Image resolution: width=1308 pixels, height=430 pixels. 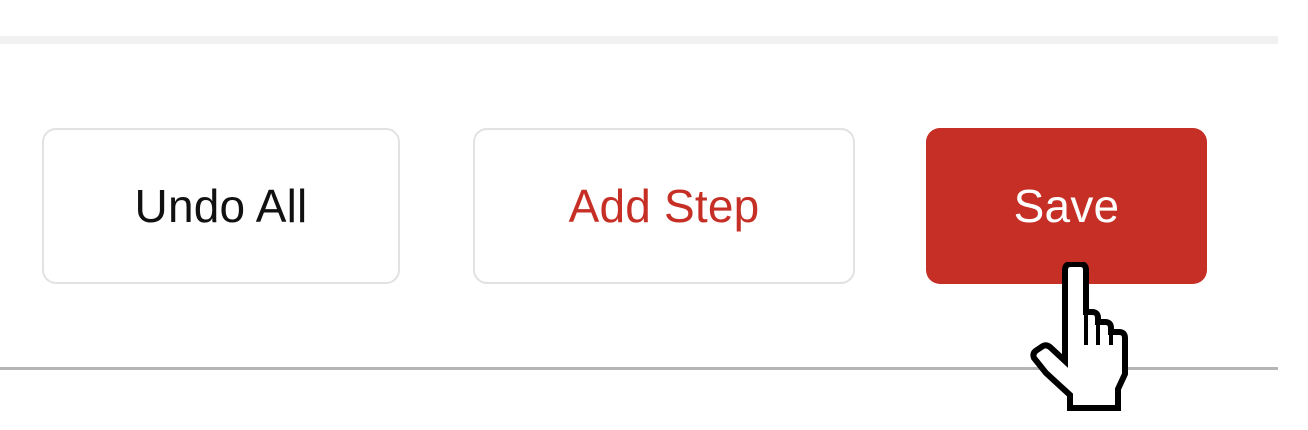 I want to click on undo-all-button: Undo All, so click(x=221, y=206).